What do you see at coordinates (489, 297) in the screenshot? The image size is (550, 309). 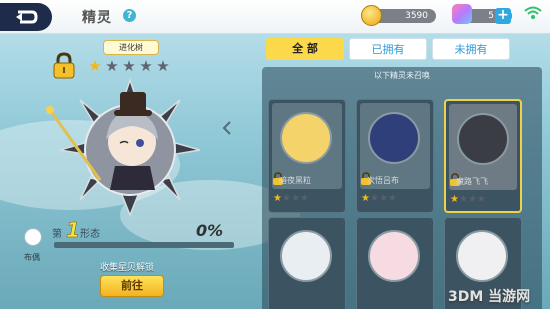 I see `watermark: 3DM 当游网` at bounding box center [489, 297].